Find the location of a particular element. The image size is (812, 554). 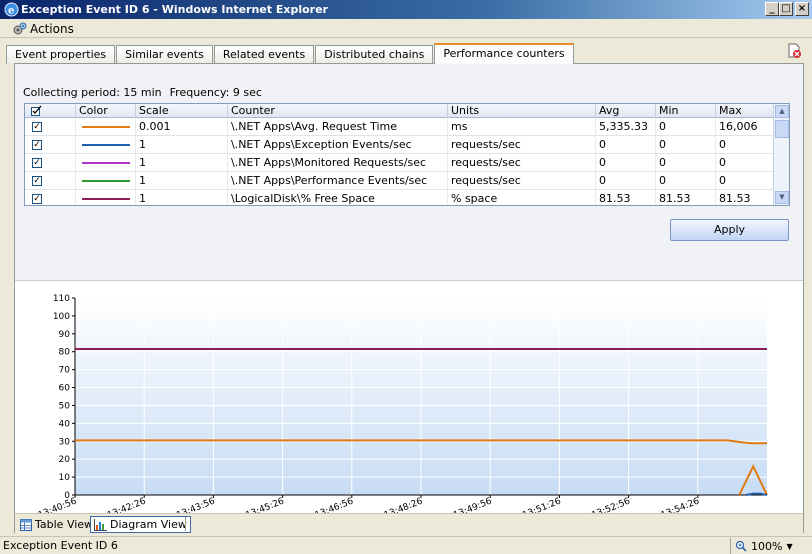

chevron-down-icon: ▼ is located at coordinates (789, 546).